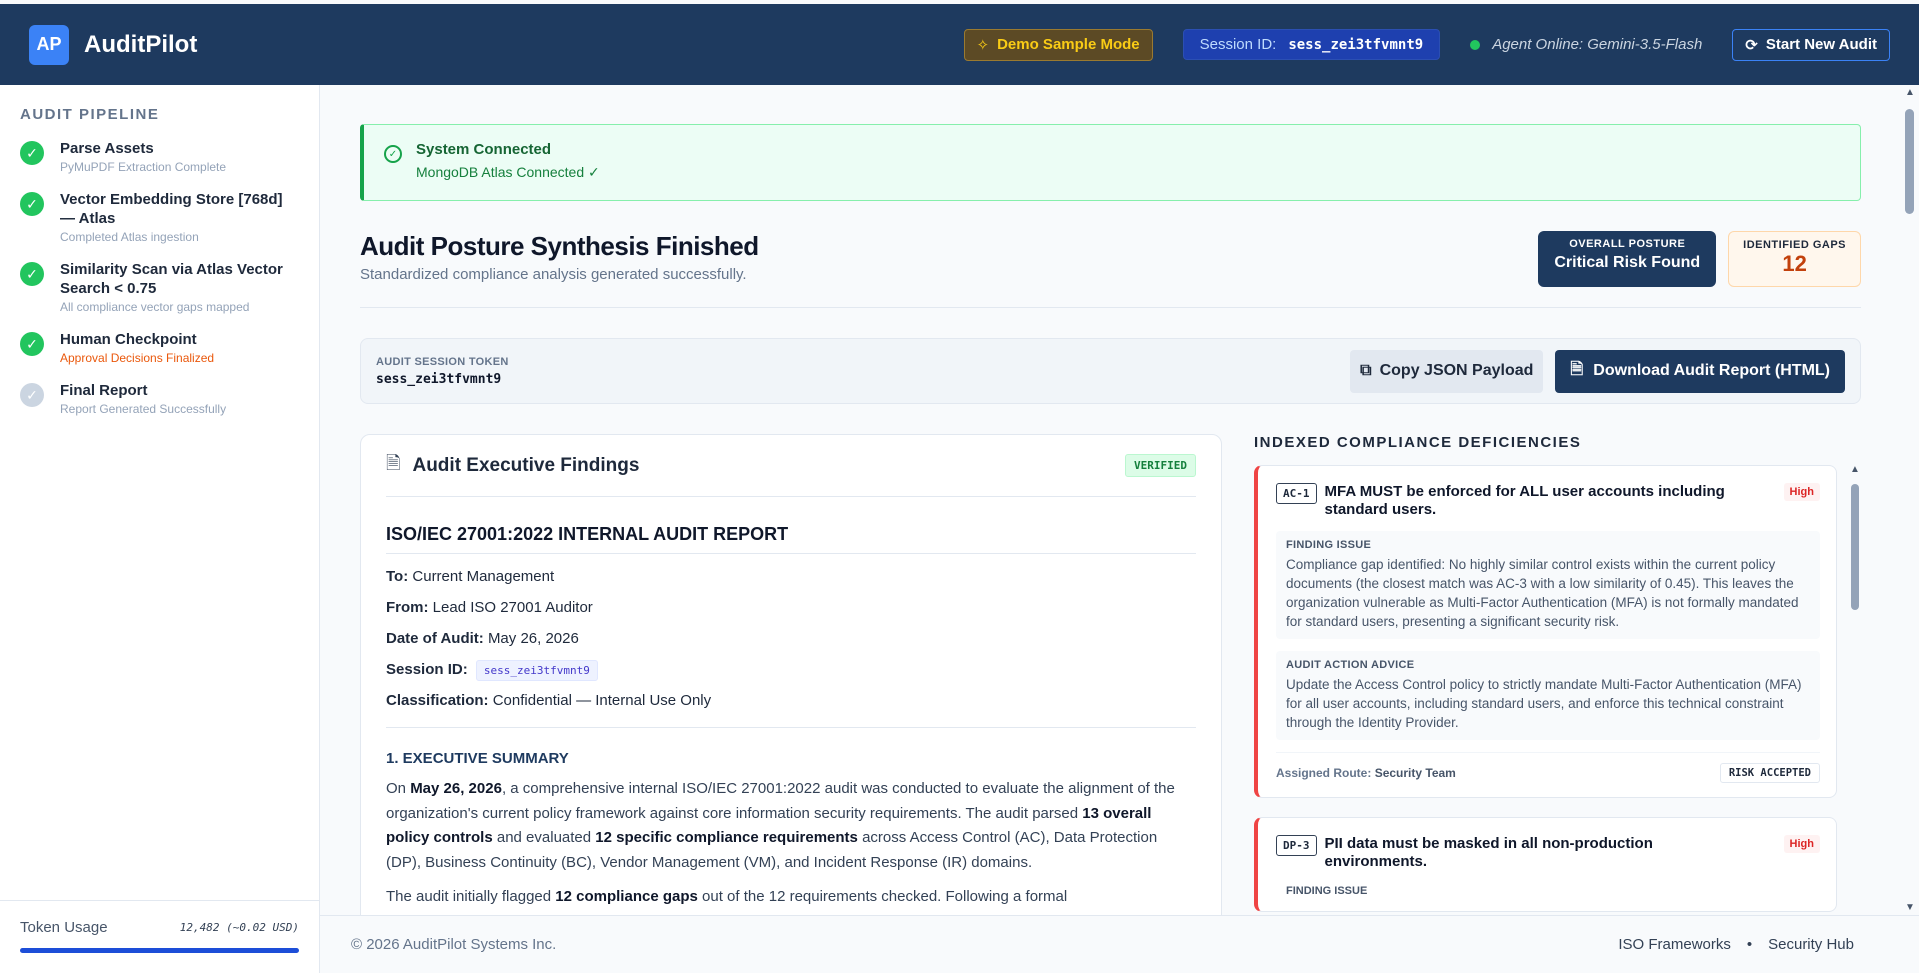 The height and width of the screenshot is (973, 1919). Describe the element at coordinates (1597, 44) in the screenshot. I see `agent-status-label: Agent Online: Gemini-3.5-Flash` at that location.